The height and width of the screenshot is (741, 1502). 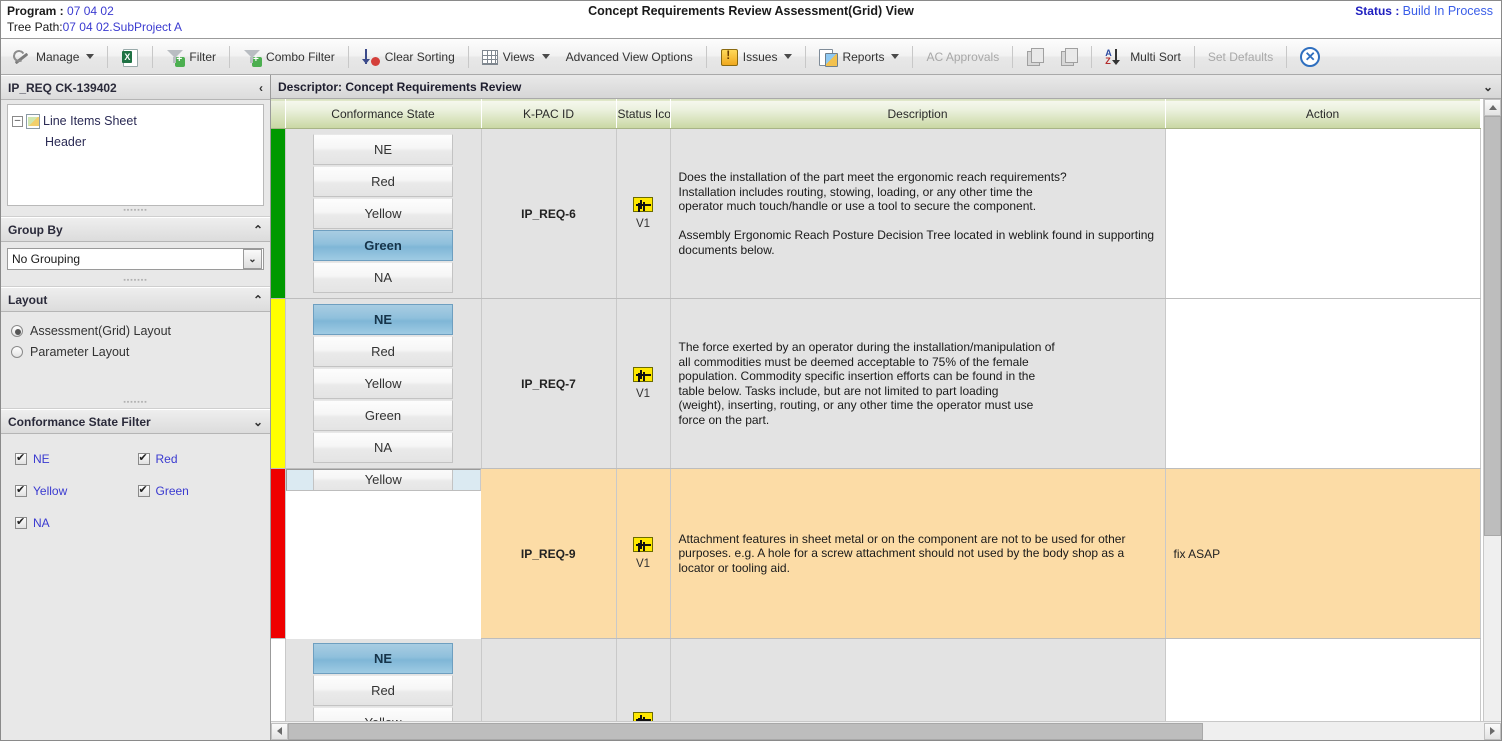 What do you see at coordinates (199, 459) in the screenshot?
I see `filter-checkbox-red: Red` at bounding box center [199, 459].